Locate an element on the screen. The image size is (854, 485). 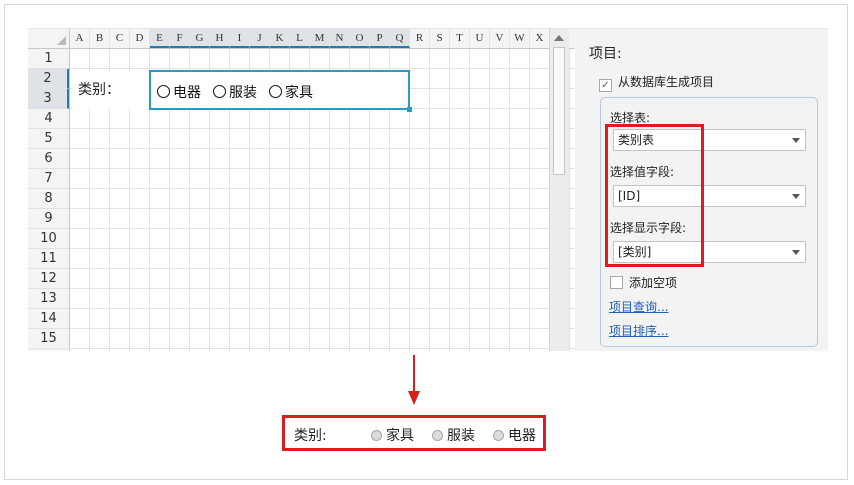
result-option-label: 家具 is located at coordinates (400, 436).